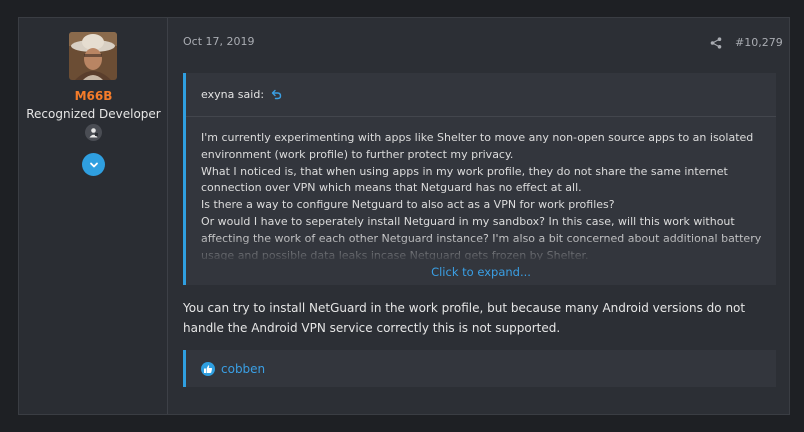  What do you see at coordinates (243, 369) in the screenshot?
I see `reaction-user-link: cobben` at bounding box center [243, 369].